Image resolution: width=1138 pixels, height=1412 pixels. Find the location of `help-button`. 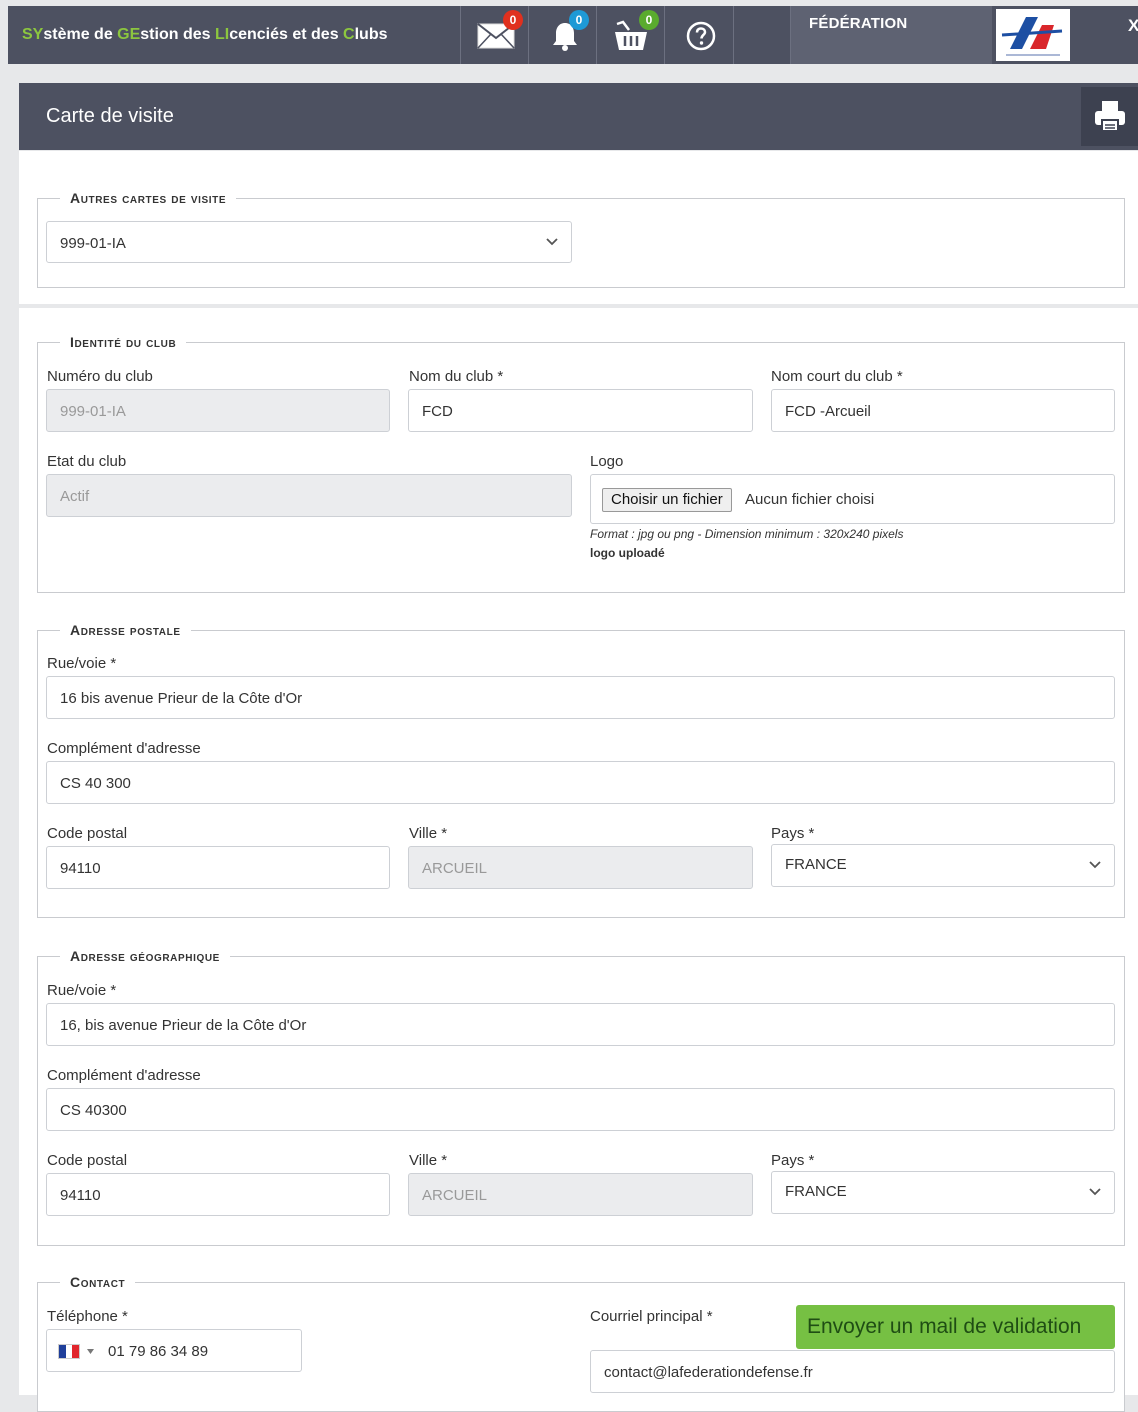

help-button is located at coordinates (699, 35).